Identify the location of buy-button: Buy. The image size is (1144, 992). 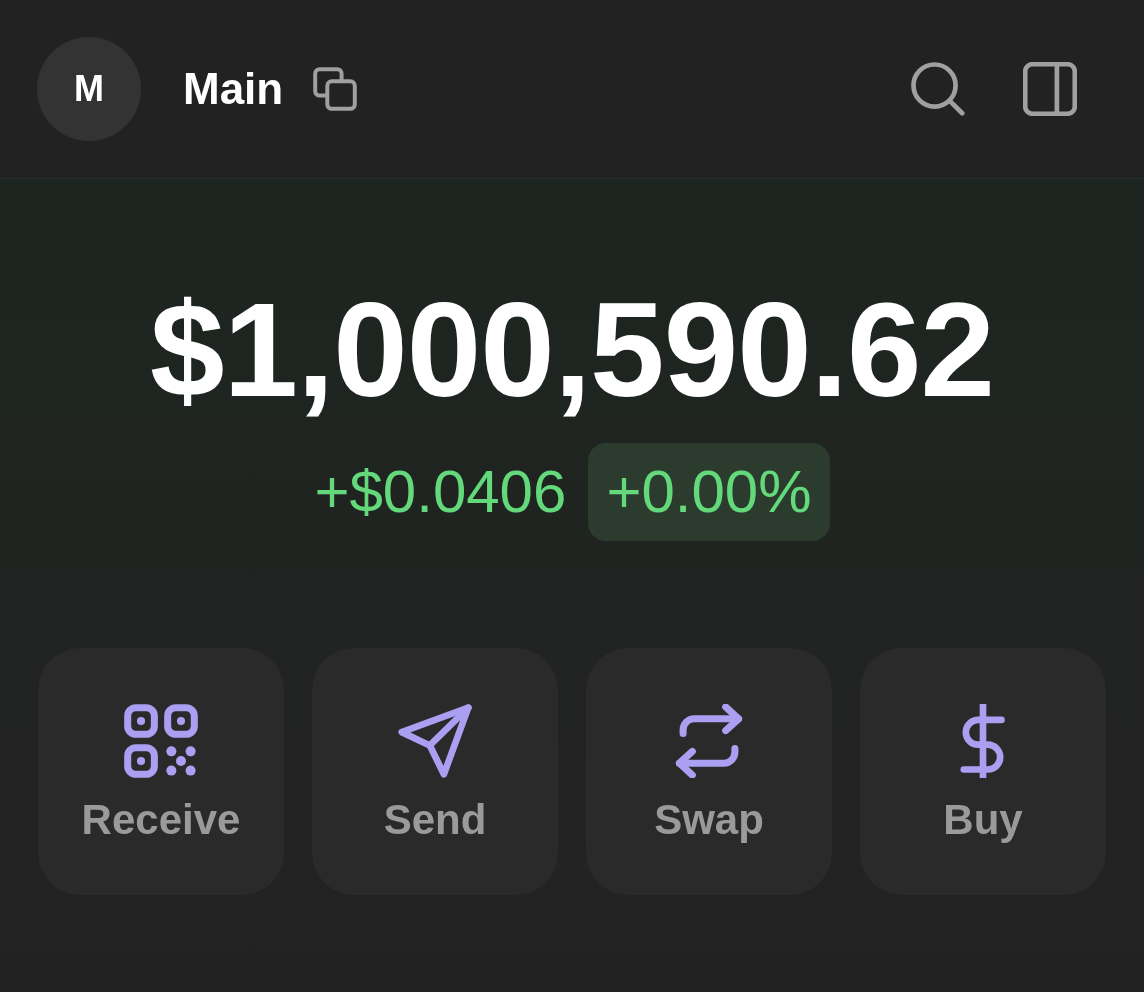
(983, 772).